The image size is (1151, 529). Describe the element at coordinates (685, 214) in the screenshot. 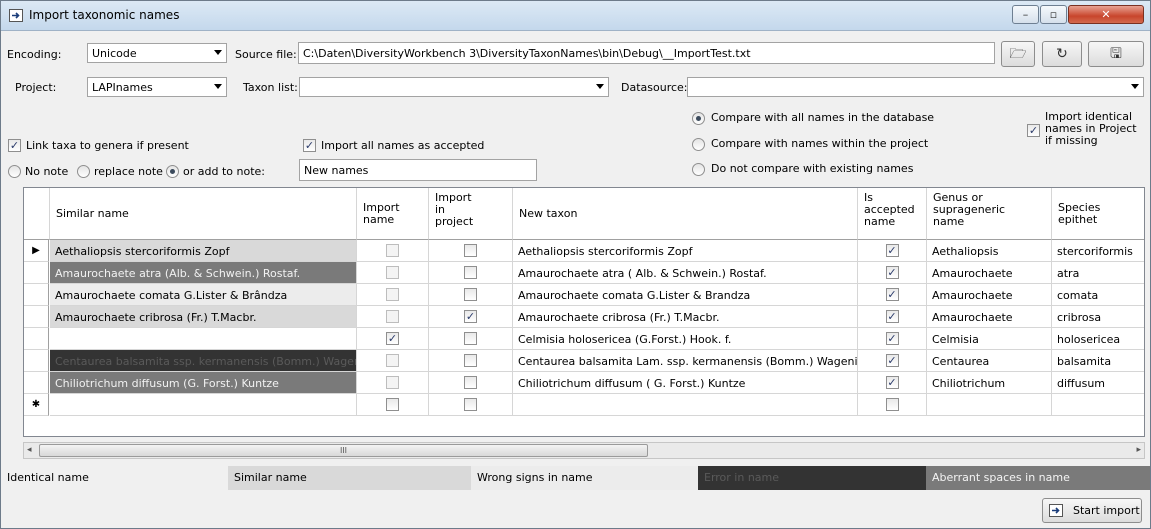

I see `column-header-new-taxon: New taxon` at that location.